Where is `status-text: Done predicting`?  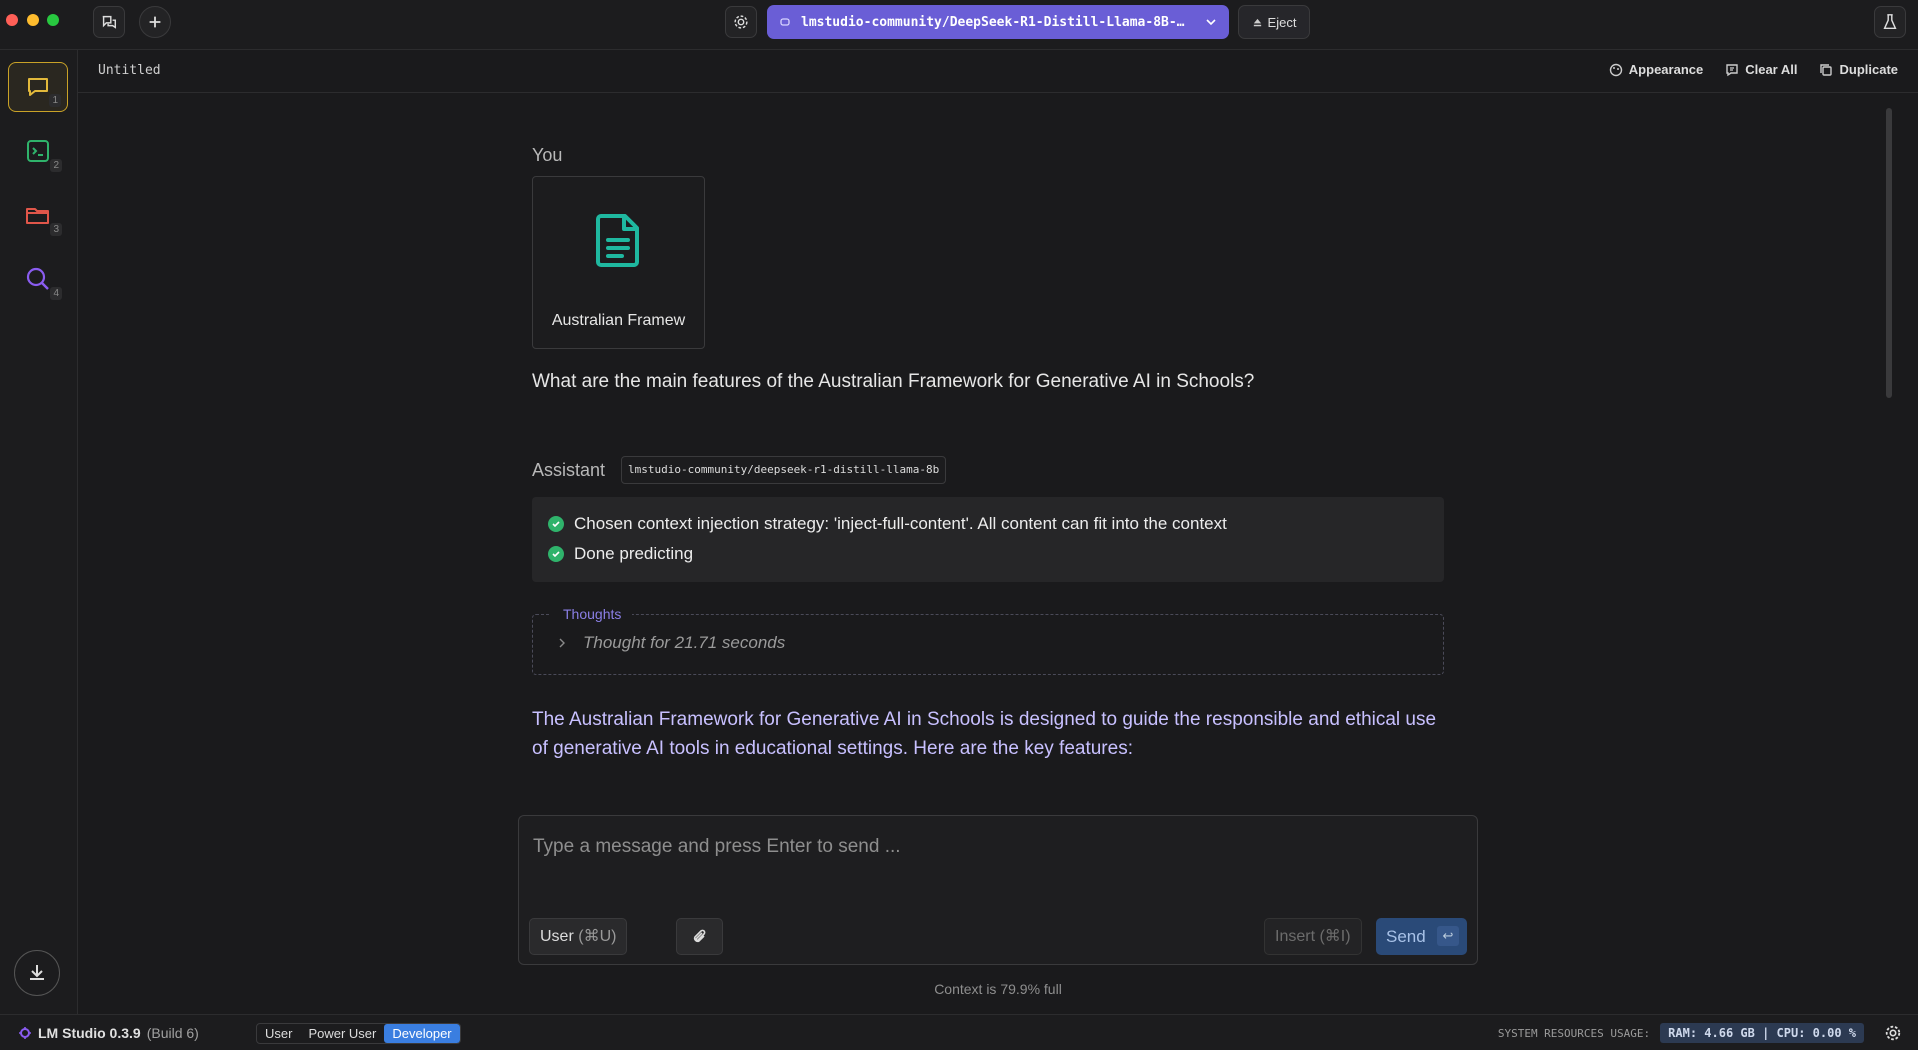
status-text: Done predicting is located at coordinates (634, 553).